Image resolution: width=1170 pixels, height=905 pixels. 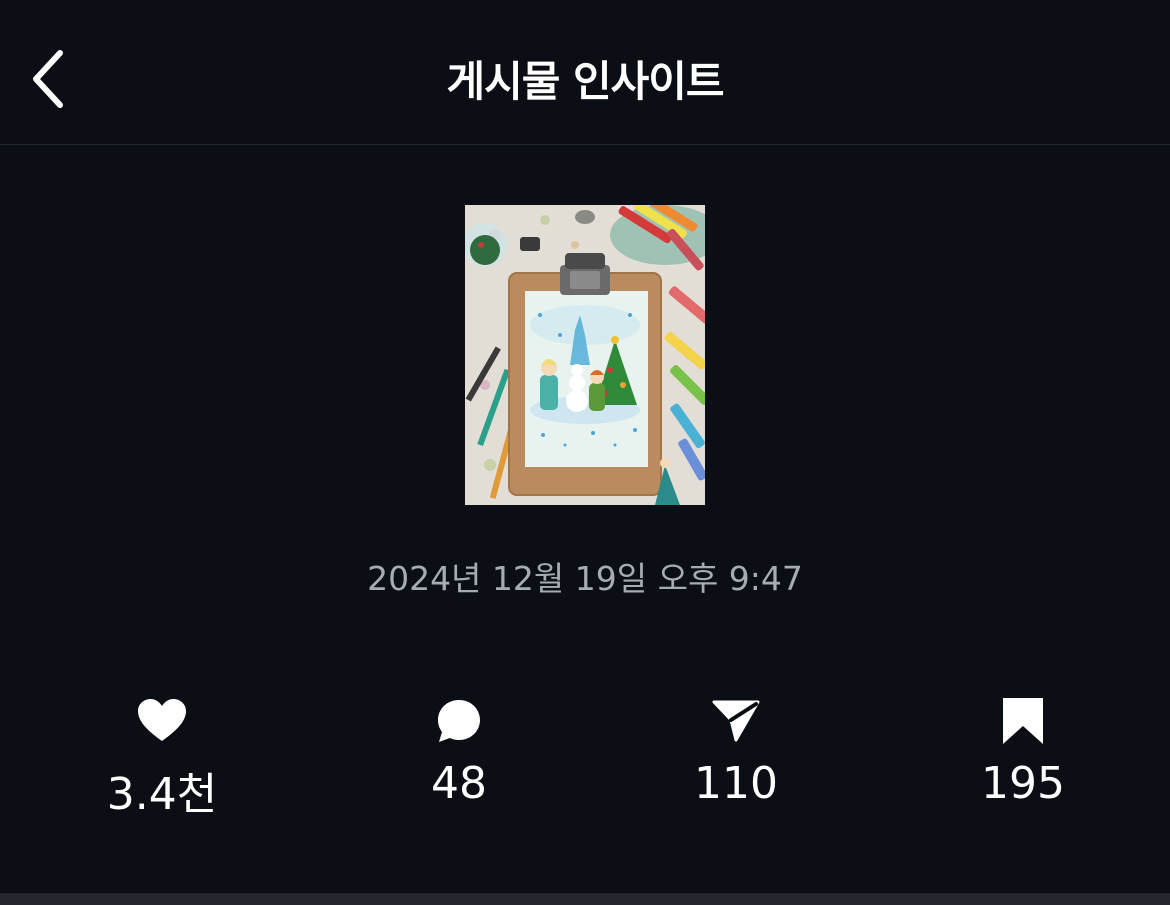 What do you see at coordinates (162, 721) in the screenshot?
I see `heart-icon` at bounding box center [162, 721].